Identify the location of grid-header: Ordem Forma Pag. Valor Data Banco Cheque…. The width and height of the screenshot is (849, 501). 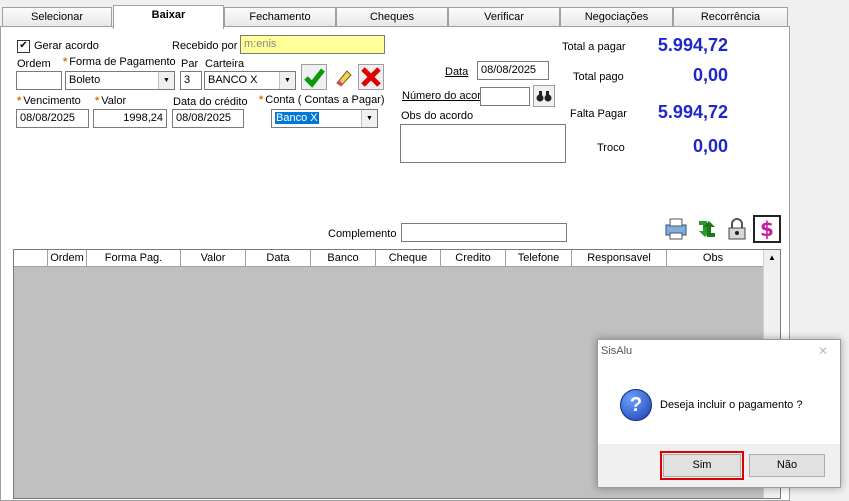
(389, 258).